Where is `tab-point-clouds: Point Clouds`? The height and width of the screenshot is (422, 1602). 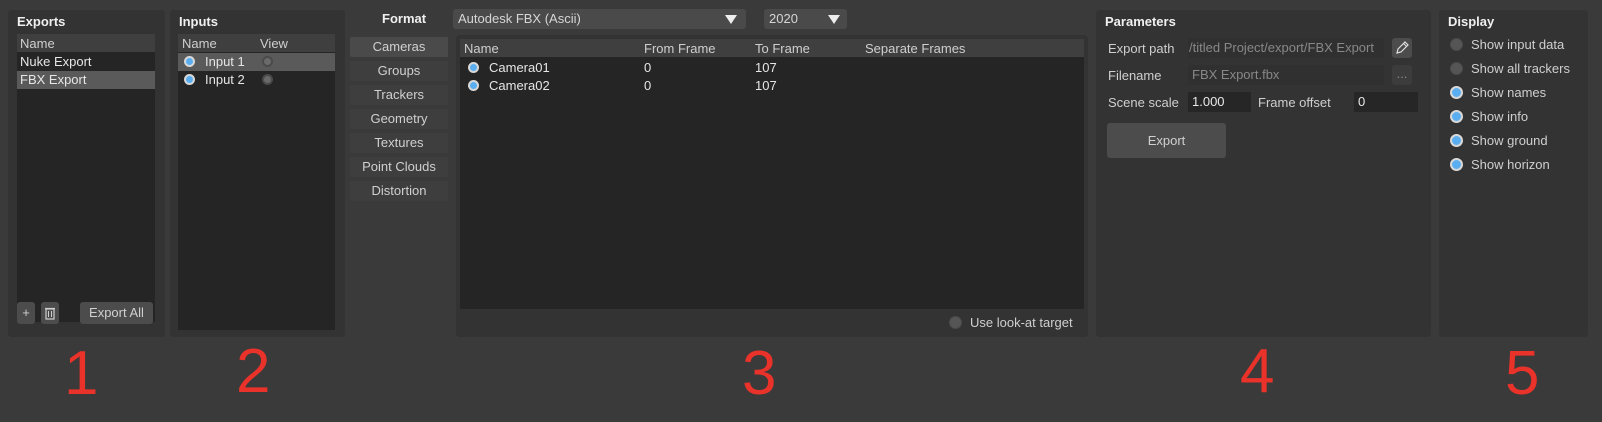 tab-point-clouds: Point Clouds is located at coordinates (399, 167).